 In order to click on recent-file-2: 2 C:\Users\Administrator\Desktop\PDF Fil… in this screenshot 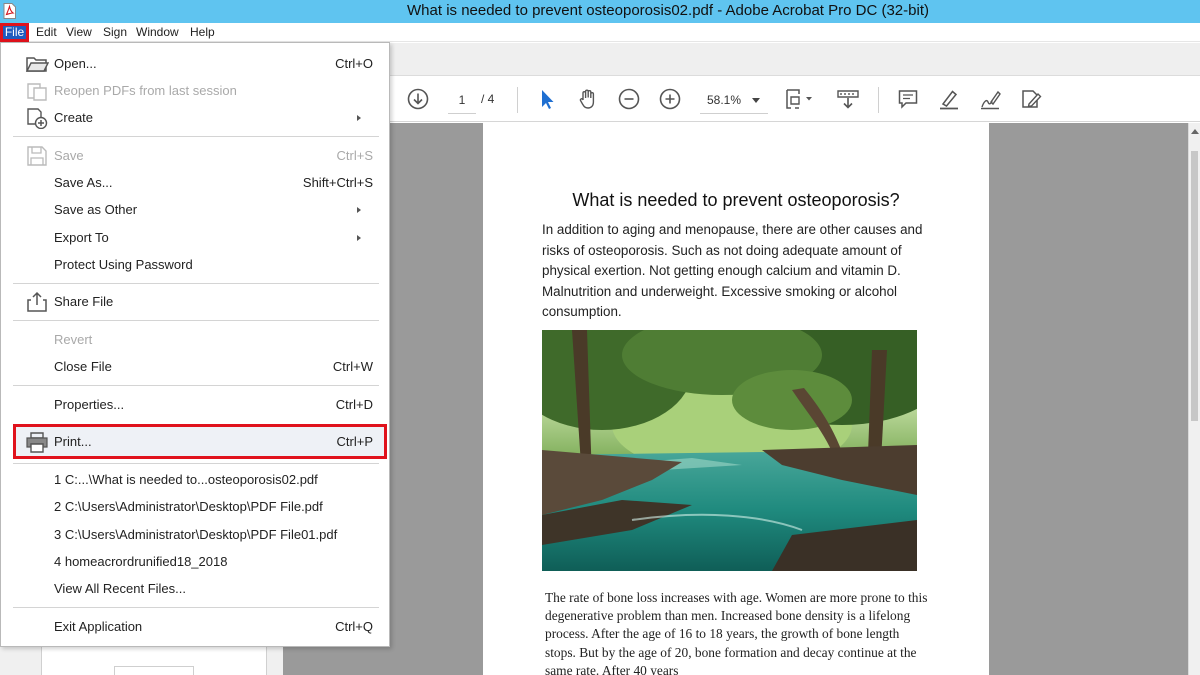, I will do `click(195, 507)`.